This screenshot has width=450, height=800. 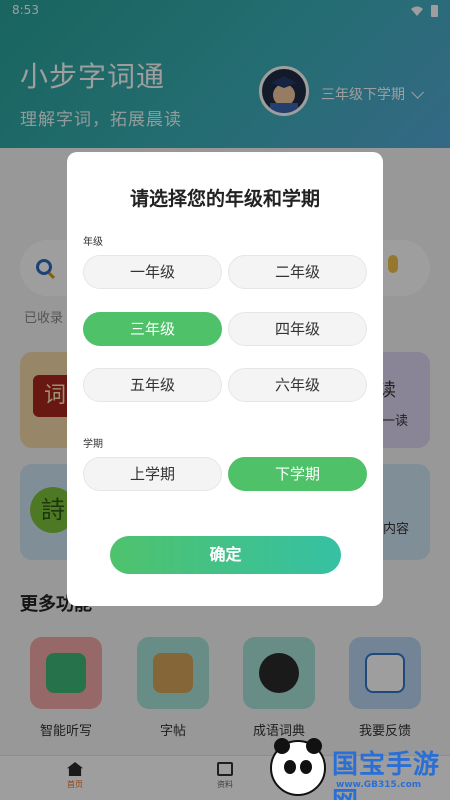 What do you see at coordinates (298, 767) in the screenshot?
I see `panda-icon` at bounding box center [298, 767].